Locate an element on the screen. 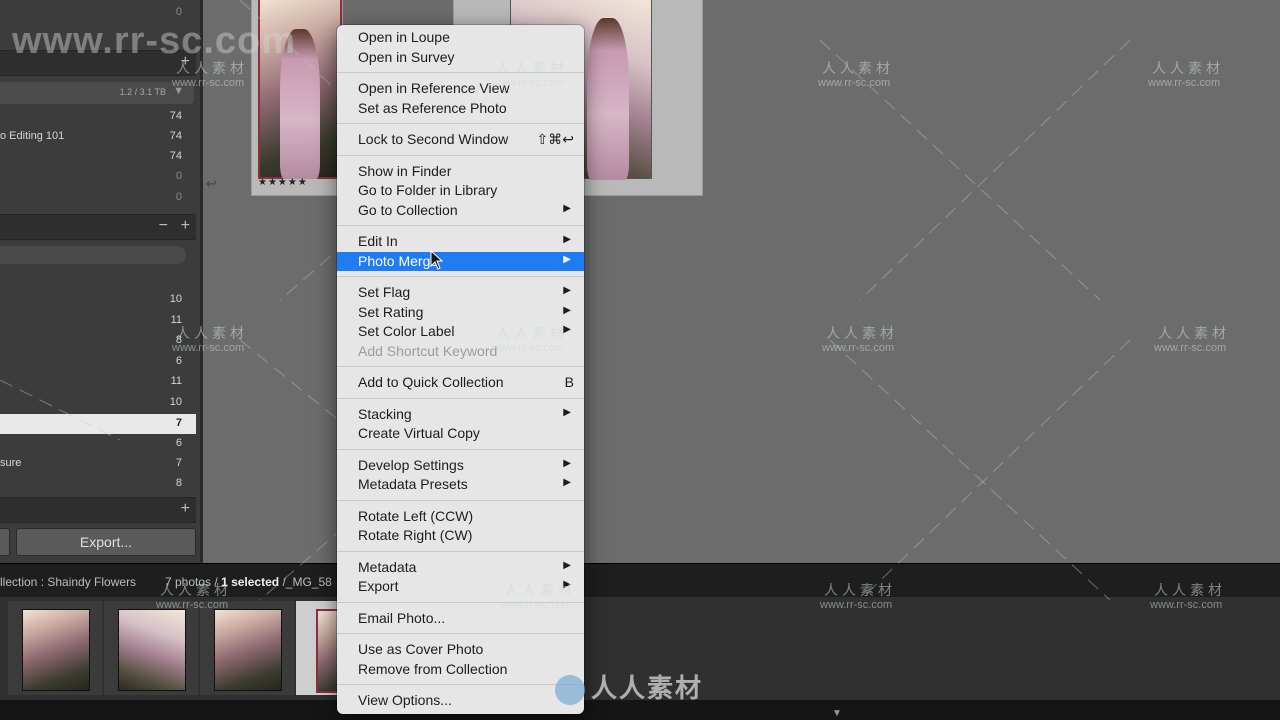  storage-text: 1.2 / 3.1 TB is located at coordinates (142, 92).